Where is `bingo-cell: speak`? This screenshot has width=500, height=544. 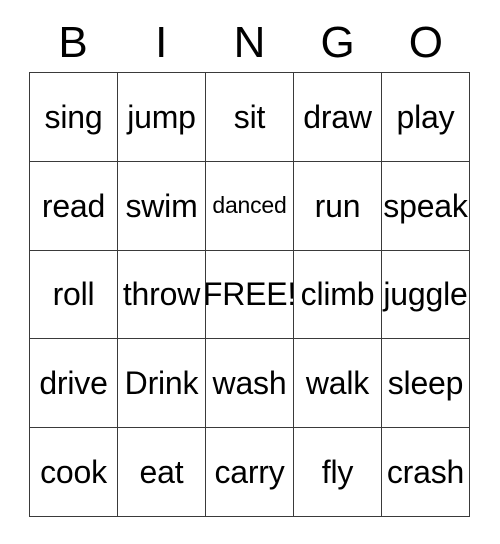
bingo-cell: speak is located at coordinates (426, 206).